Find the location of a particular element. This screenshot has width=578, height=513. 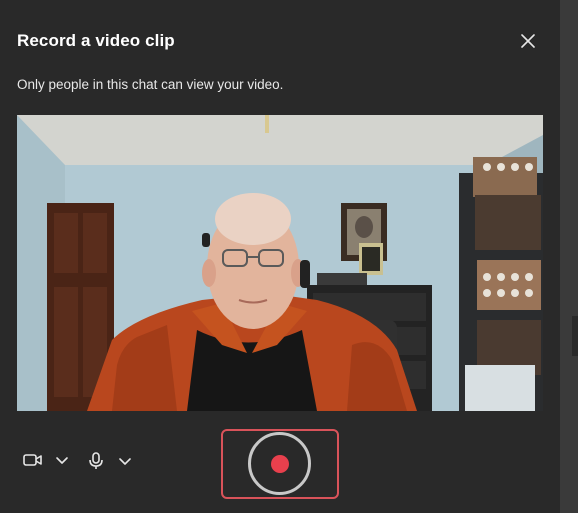

close-icon is located at coordinates (528, 41).